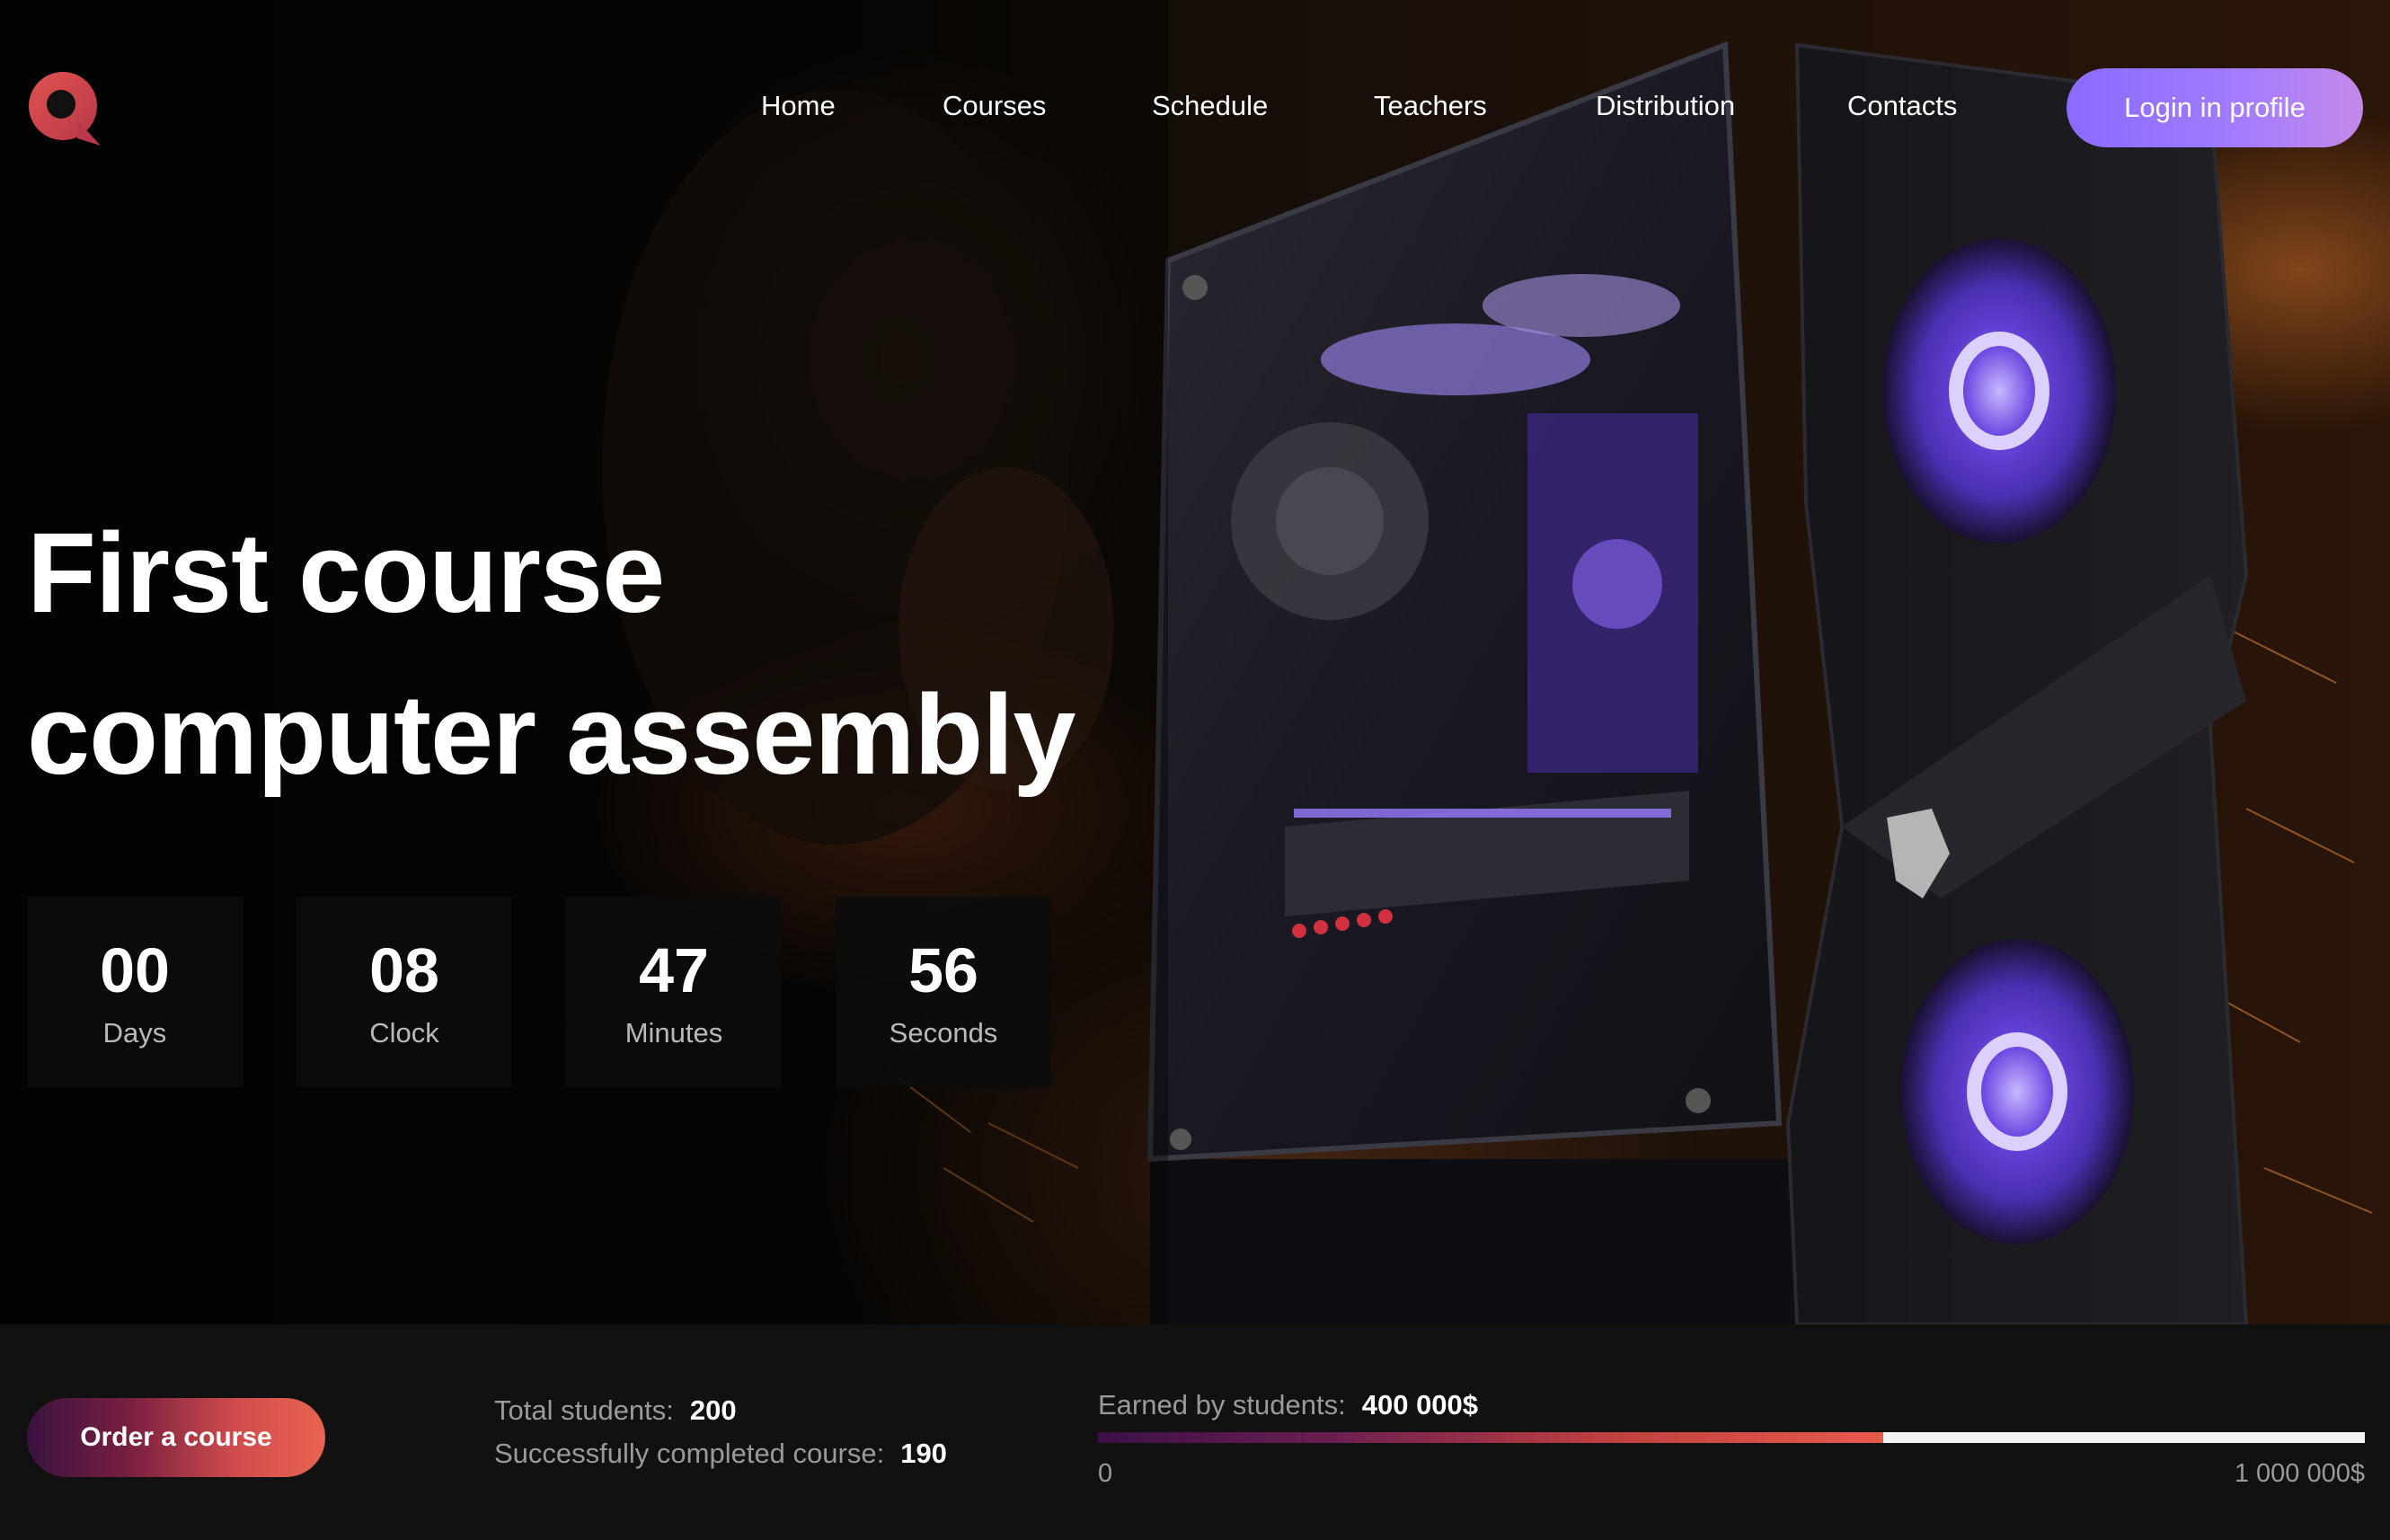  I want to click on earned-value: 400 000$, so click(1420, 1405).